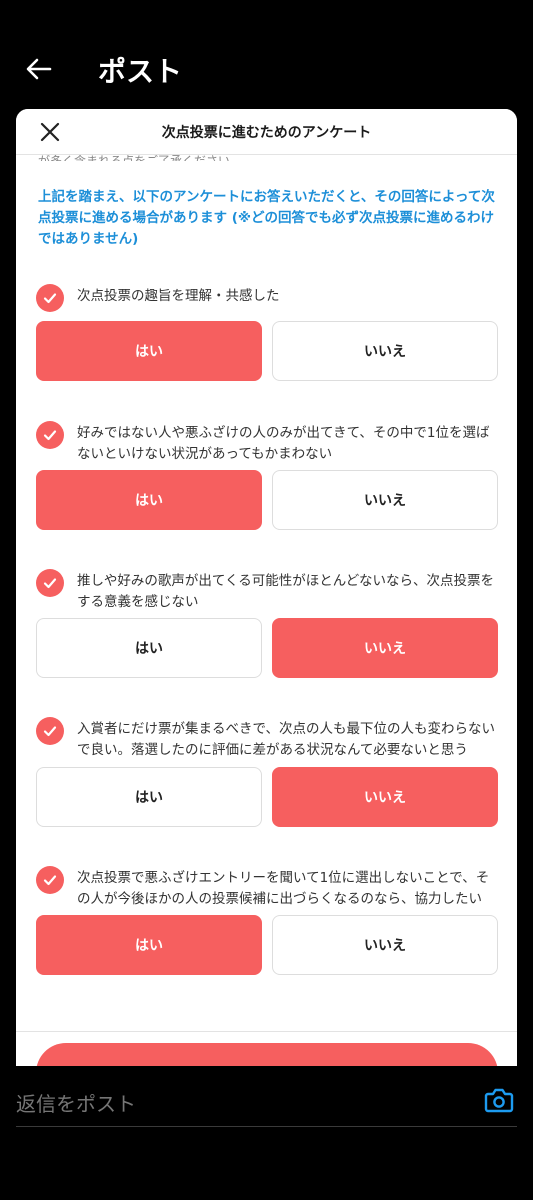  Describe the element at coordinates (385, 945) in the screenshot. I see `q5-no-button: いいえ` at that location.